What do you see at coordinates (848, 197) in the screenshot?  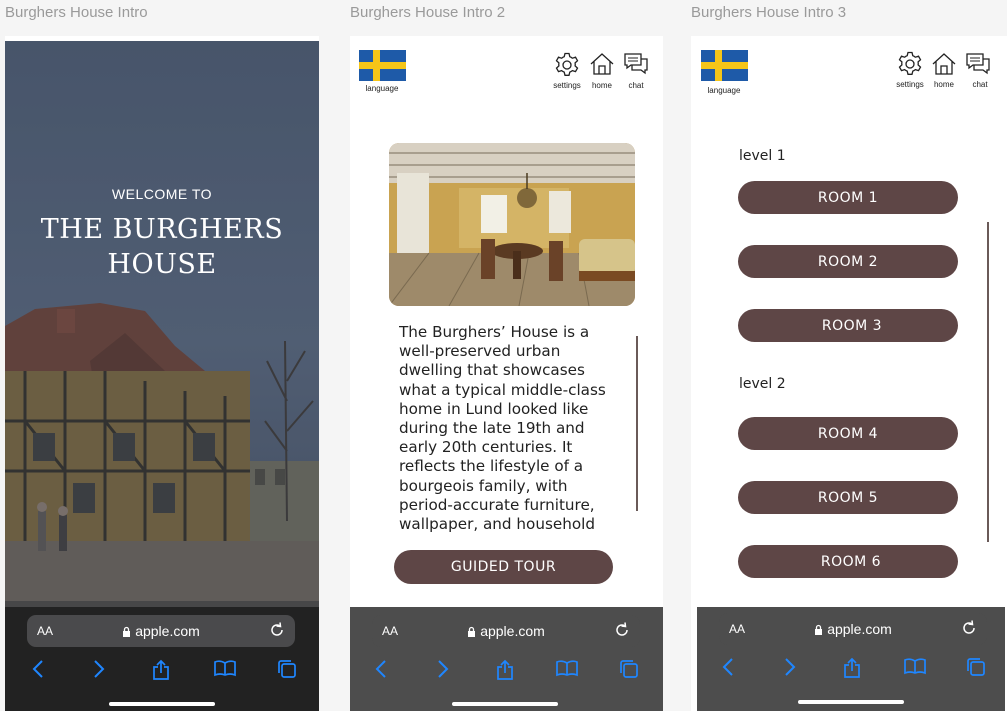 I see `room-1-button: ROOM 1` at bounding box center [848, 197].